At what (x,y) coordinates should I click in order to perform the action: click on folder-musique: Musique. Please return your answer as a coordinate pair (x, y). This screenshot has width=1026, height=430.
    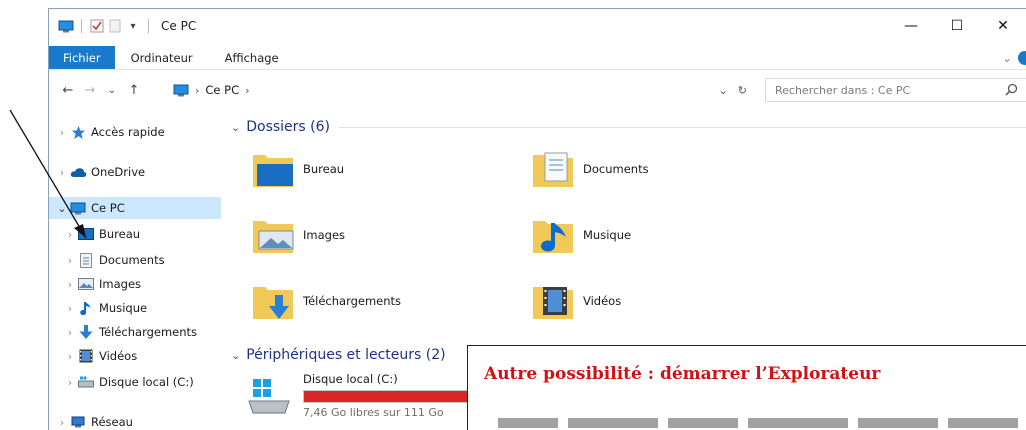
    Looking at the image, I should click on (581, 235).